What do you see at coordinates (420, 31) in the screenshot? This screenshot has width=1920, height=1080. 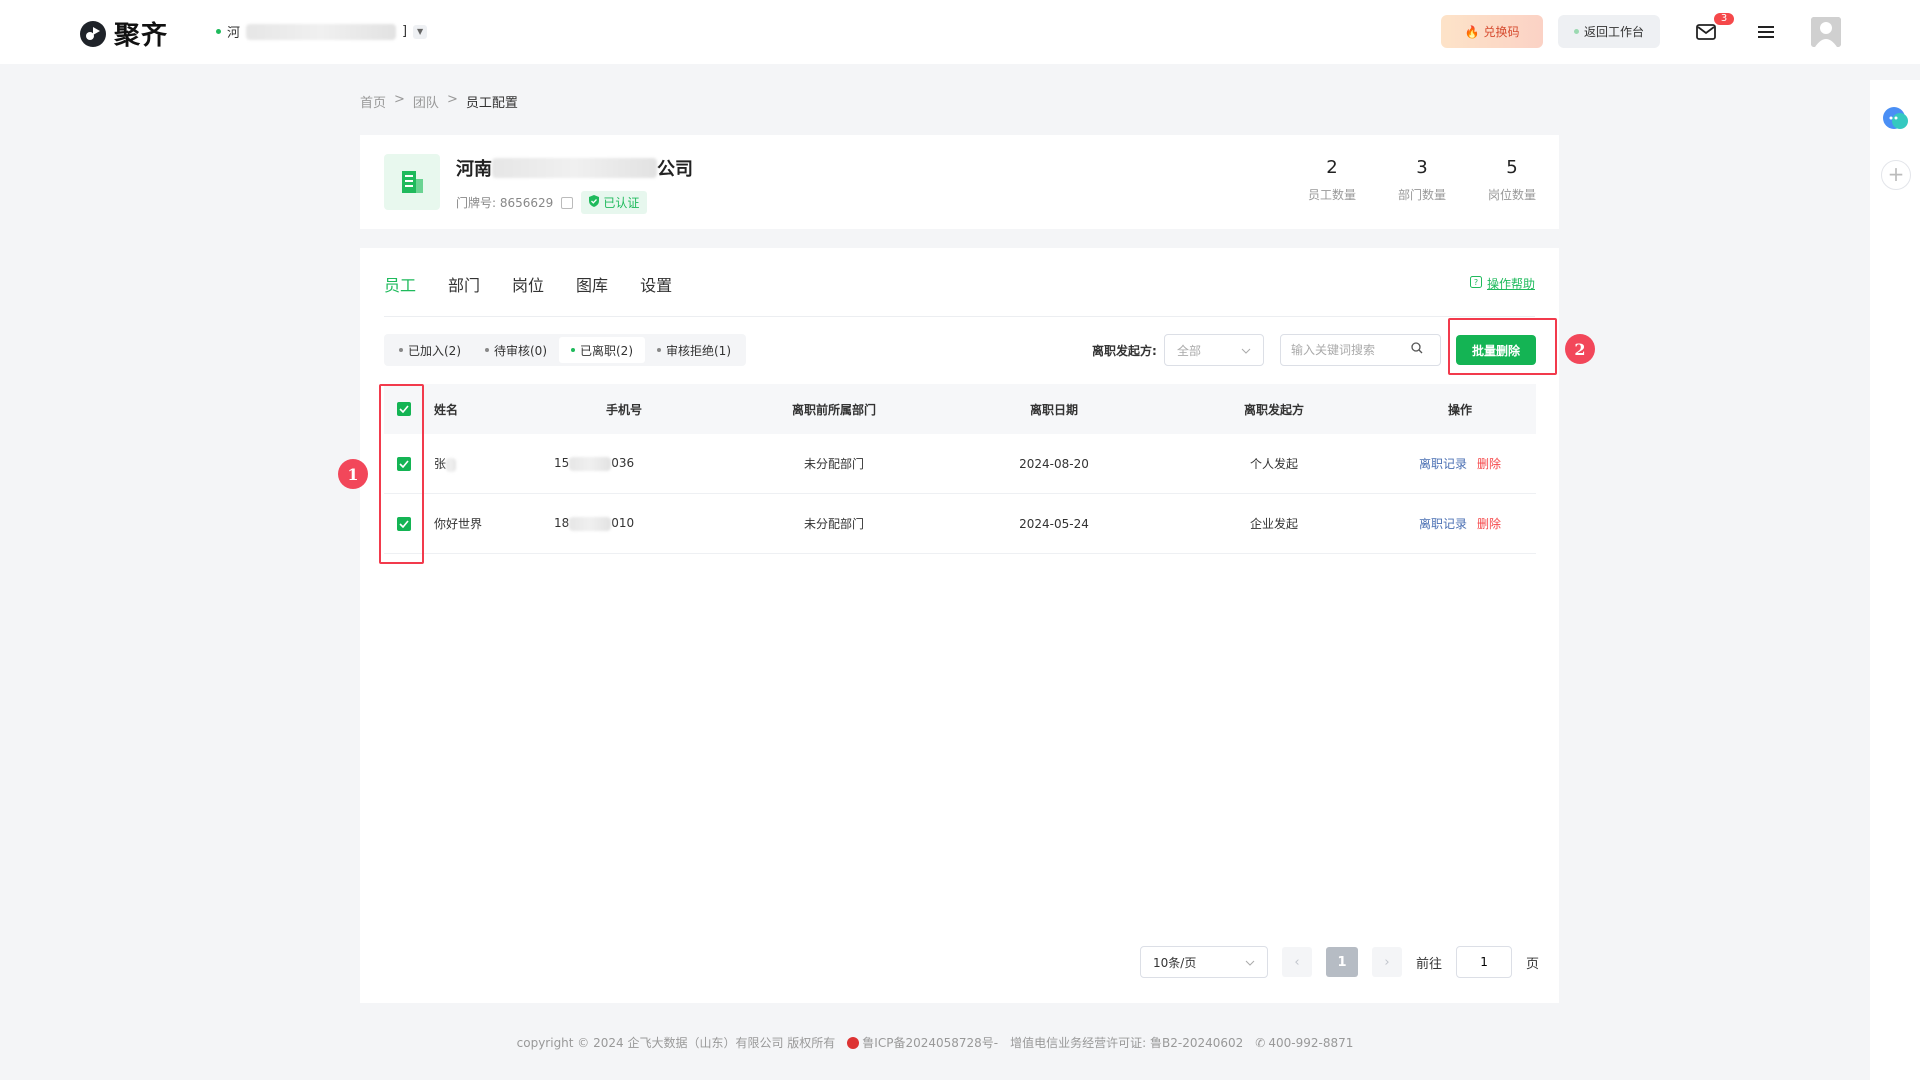 I see `chevron-down-icon: ▼` at bounding box center [420, 31].